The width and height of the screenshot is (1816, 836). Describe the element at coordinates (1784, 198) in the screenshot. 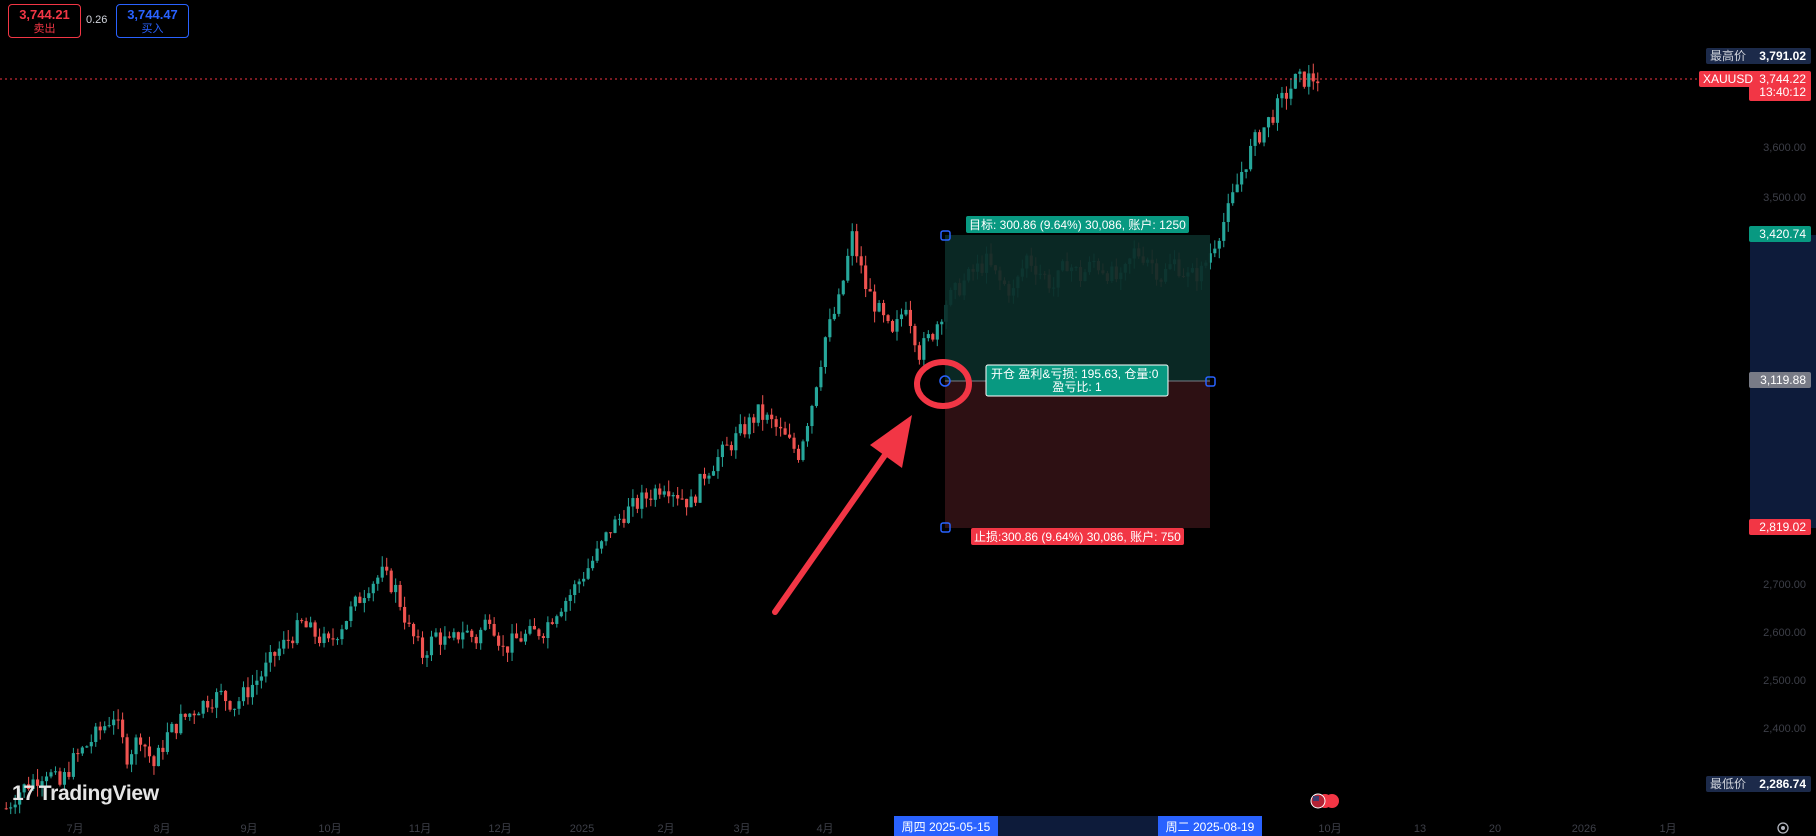

I see `price-tick-3500: 3,500.00` at that location.